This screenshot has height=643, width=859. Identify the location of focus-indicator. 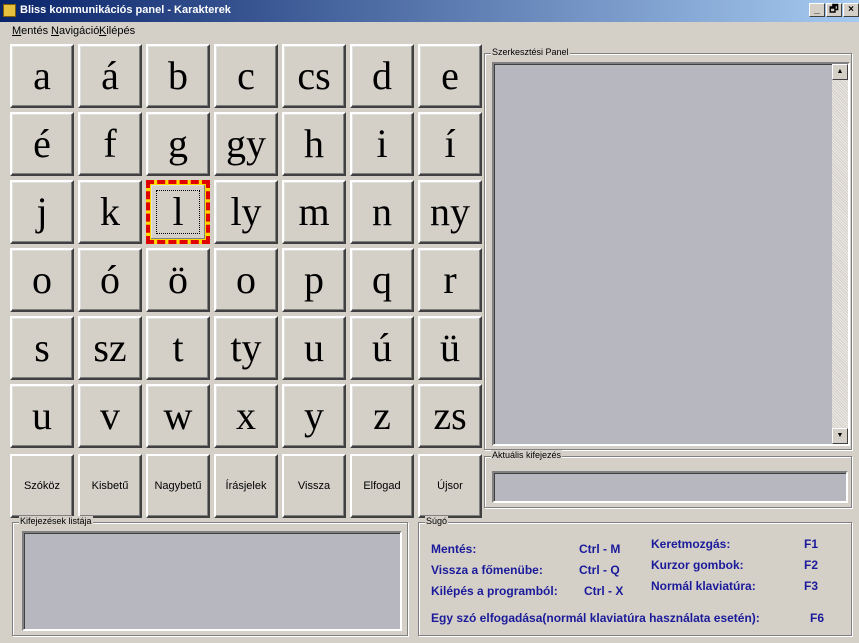
(178, 212).